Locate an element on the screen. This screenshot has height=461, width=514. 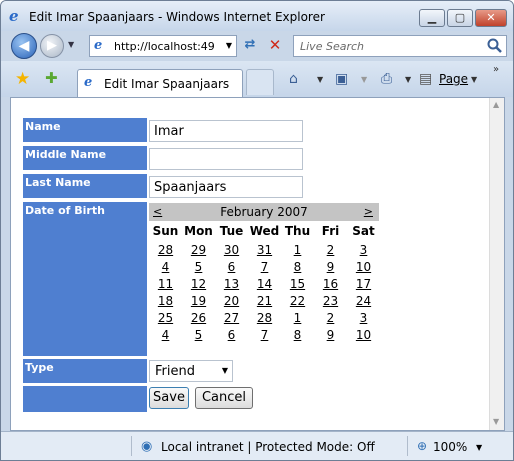
calendar-day: 19 is located at coordinates (198, 301).